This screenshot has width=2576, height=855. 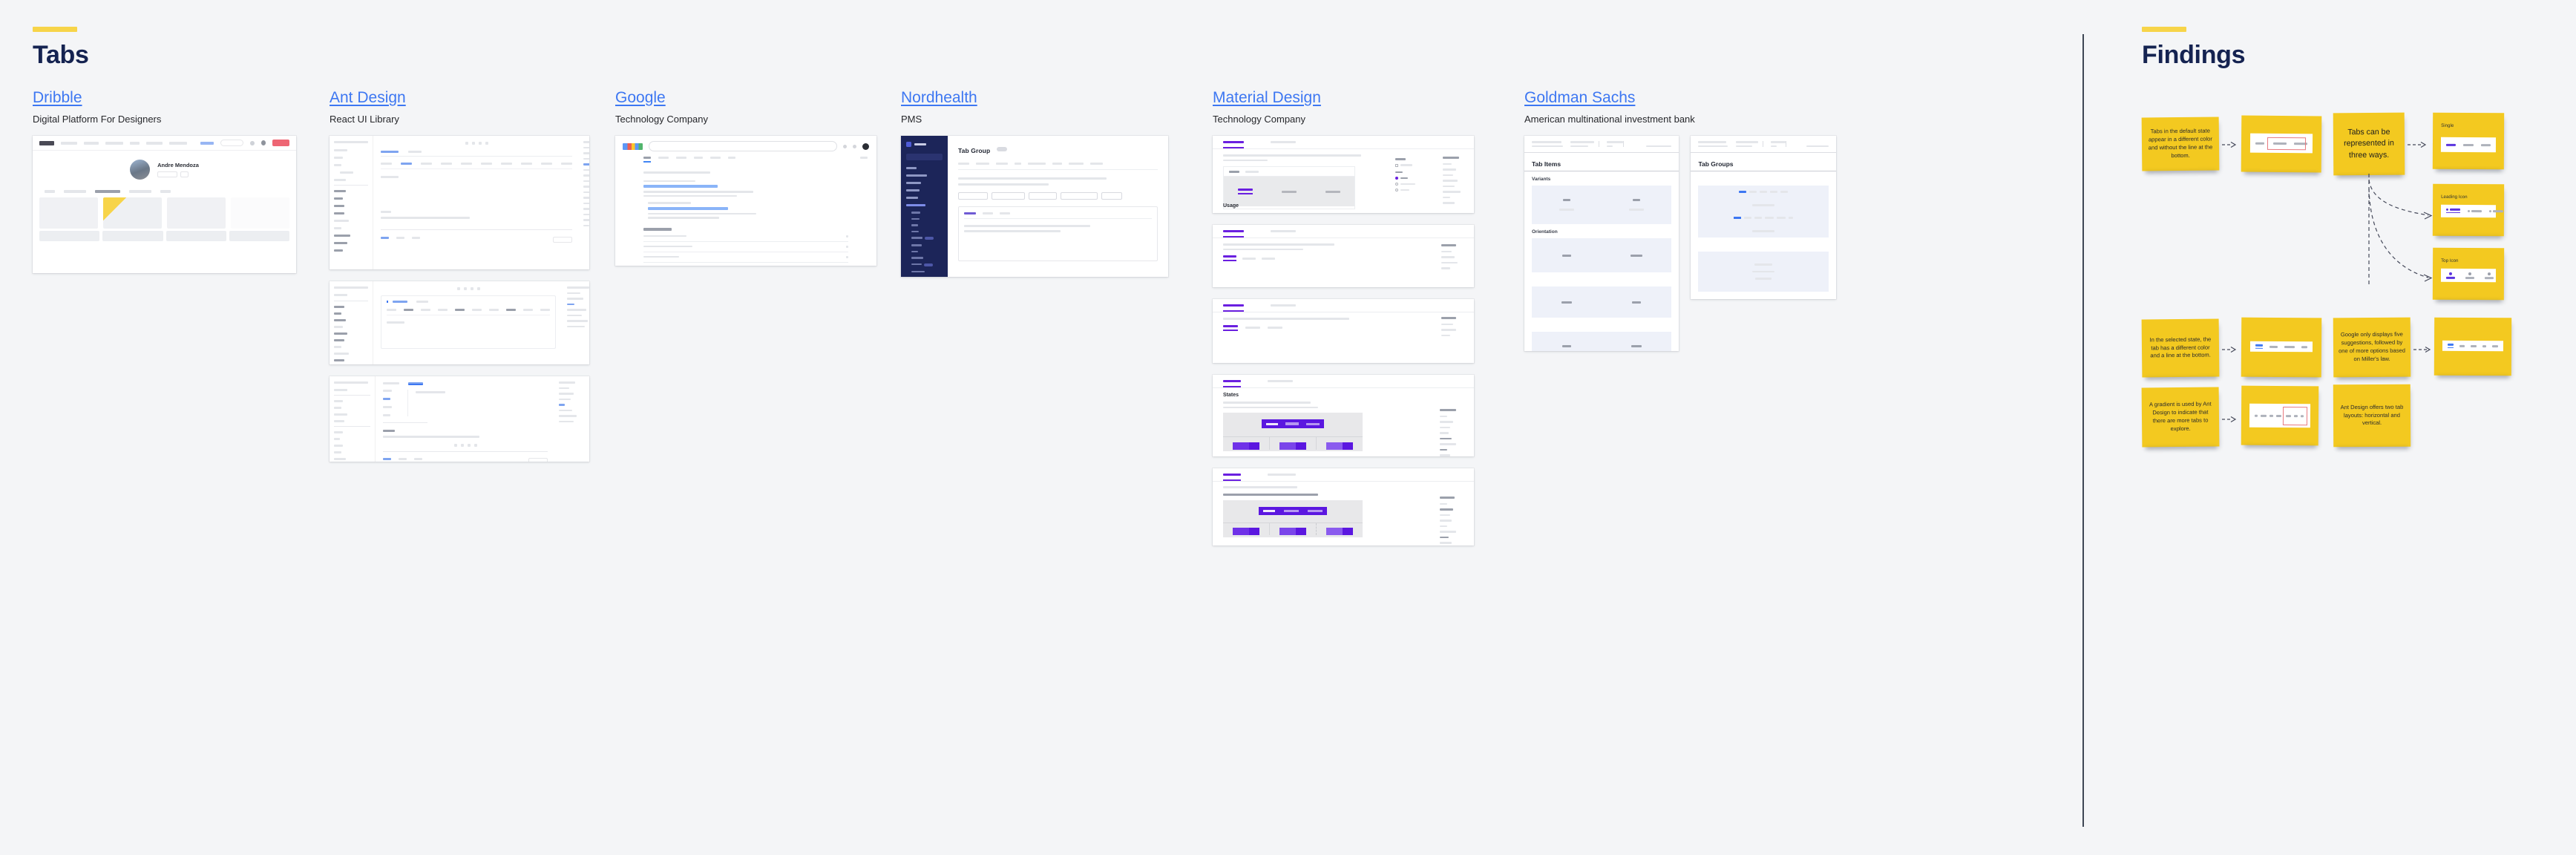 I want to click on subtitle-ant-design: React UI Library, so click(x=364, y=119).